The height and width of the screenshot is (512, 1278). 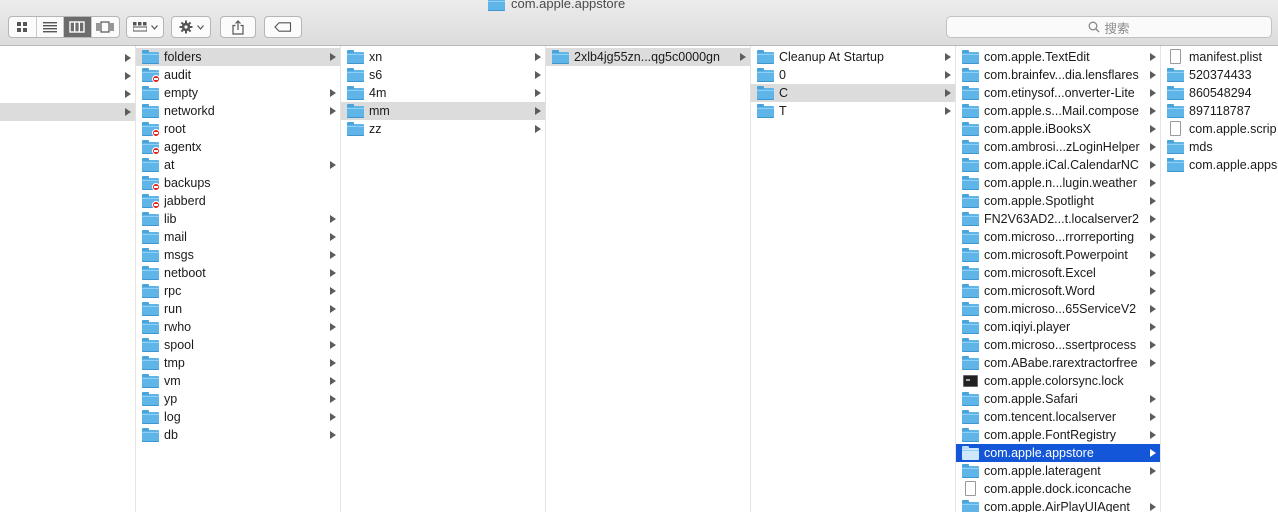 What do you see at coordinates (648, 57) in the screenshot?
I see `column-4-item: 2xlb4jg55zn...qg5c0000gn` at bounding box center [648, 57].